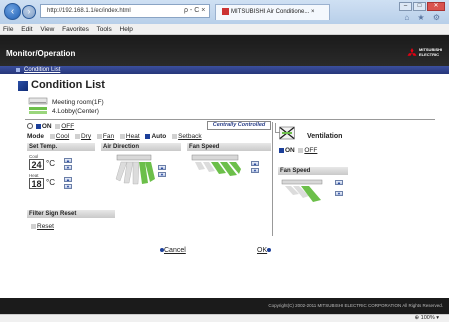 The image size is (449, 322). I want to click on status-bar: ⊕ 100% ▾, so click(224, 318).